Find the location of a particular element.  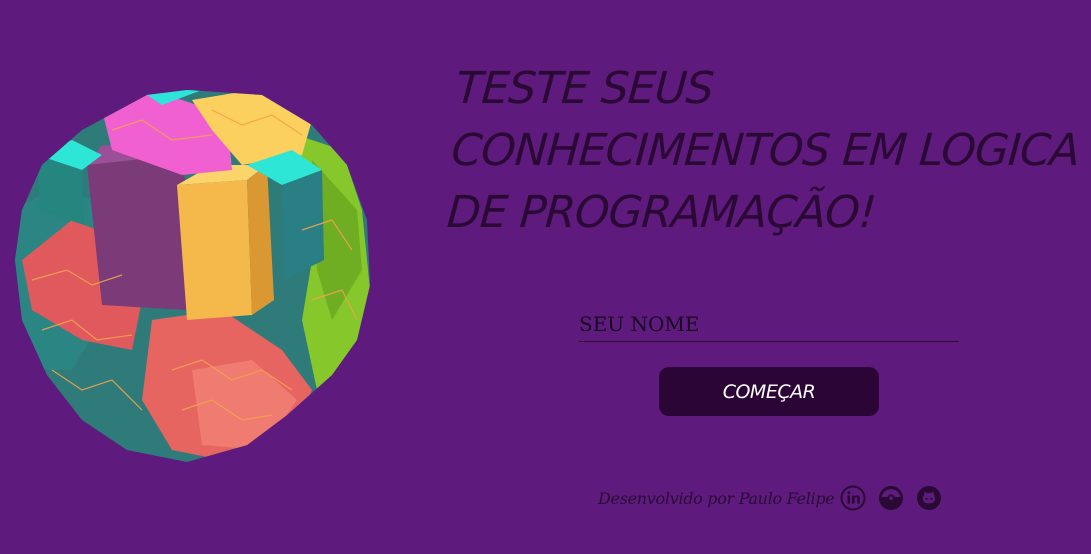

github-icon is located at coordinates (929, 498).